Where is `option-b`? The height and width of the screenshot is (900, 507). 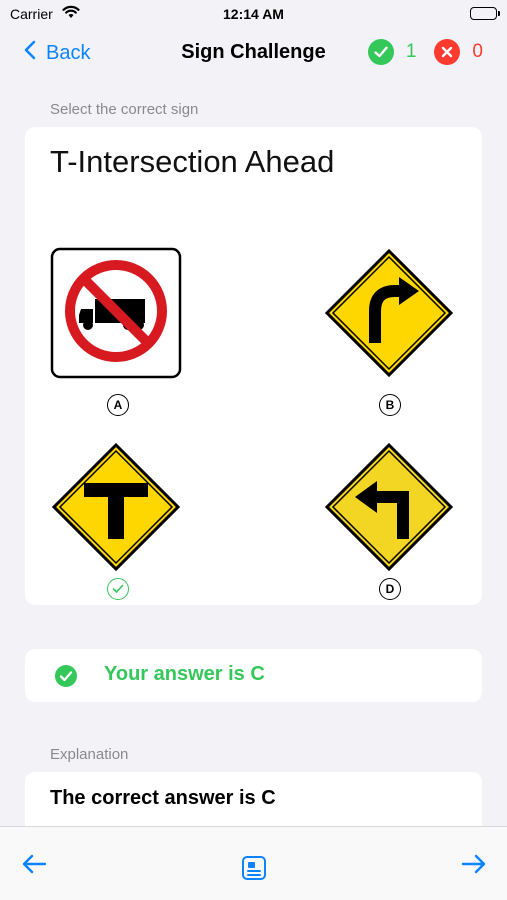
option-b is located at coordinates (389, 313).